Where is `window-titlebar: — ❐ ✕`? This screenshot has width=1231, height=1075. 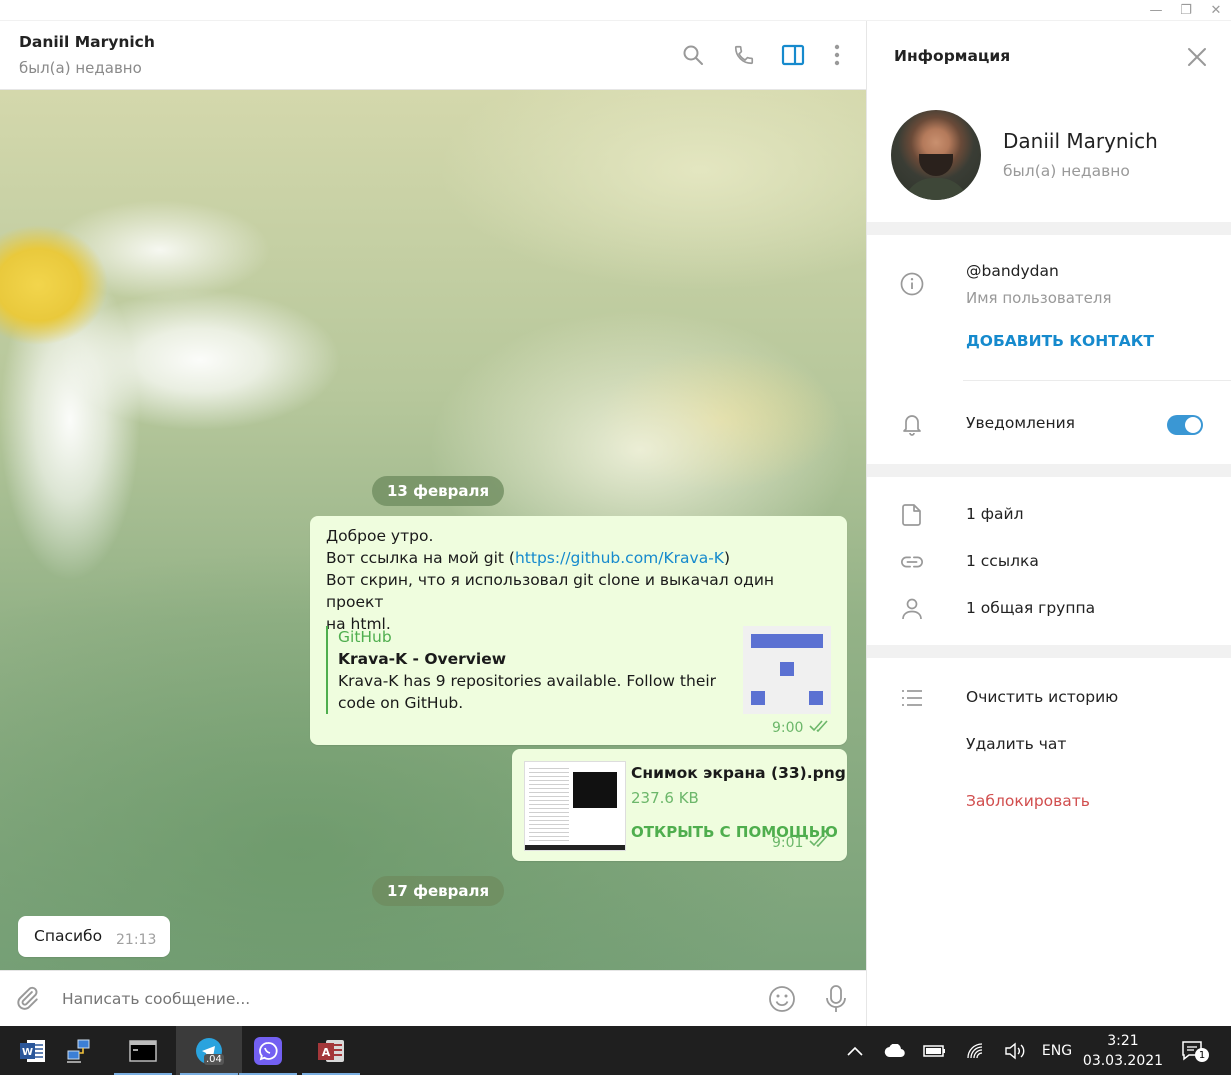 window-titlebar: — ❐ ✕ is located at coordinates (615, 10).